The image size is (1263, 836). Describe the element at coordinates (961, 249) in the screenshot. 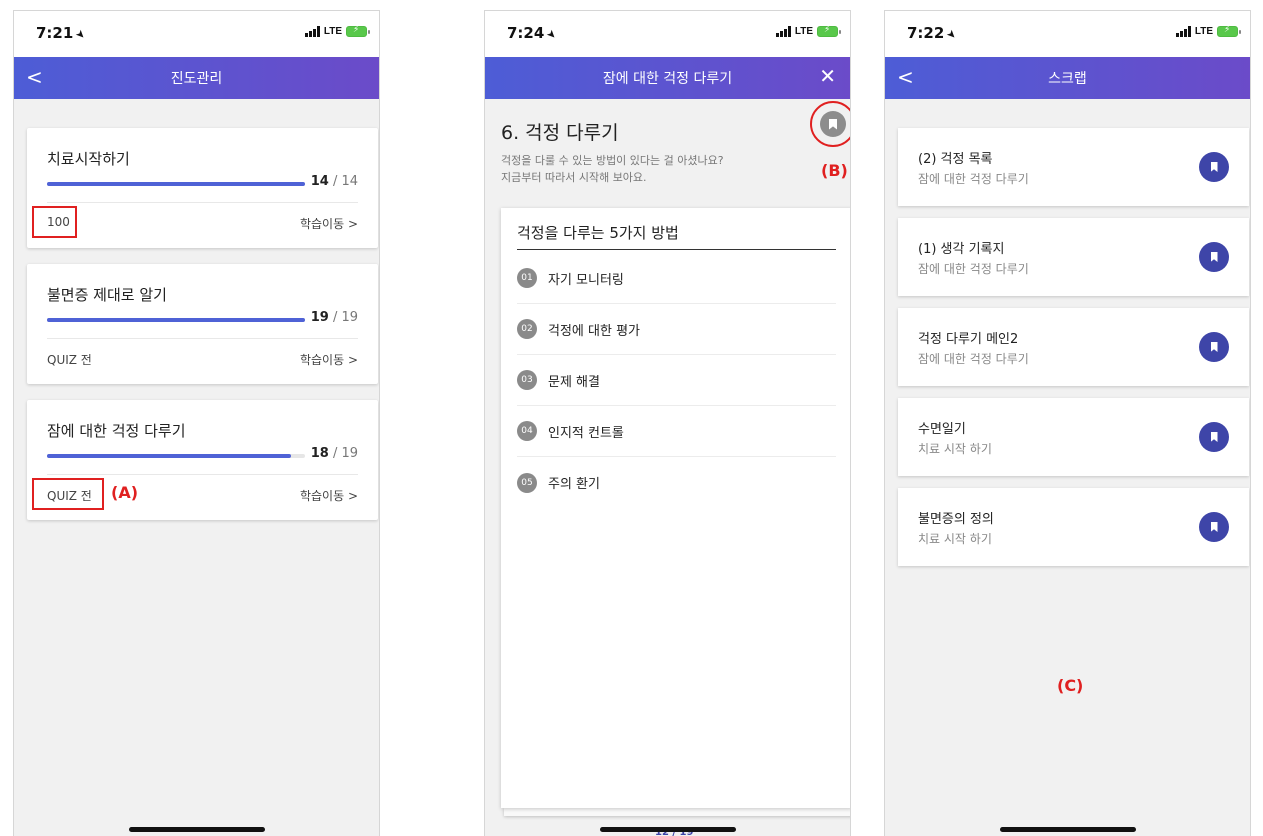

I see `scrap-title: (1) 생각 기록지` at that location.